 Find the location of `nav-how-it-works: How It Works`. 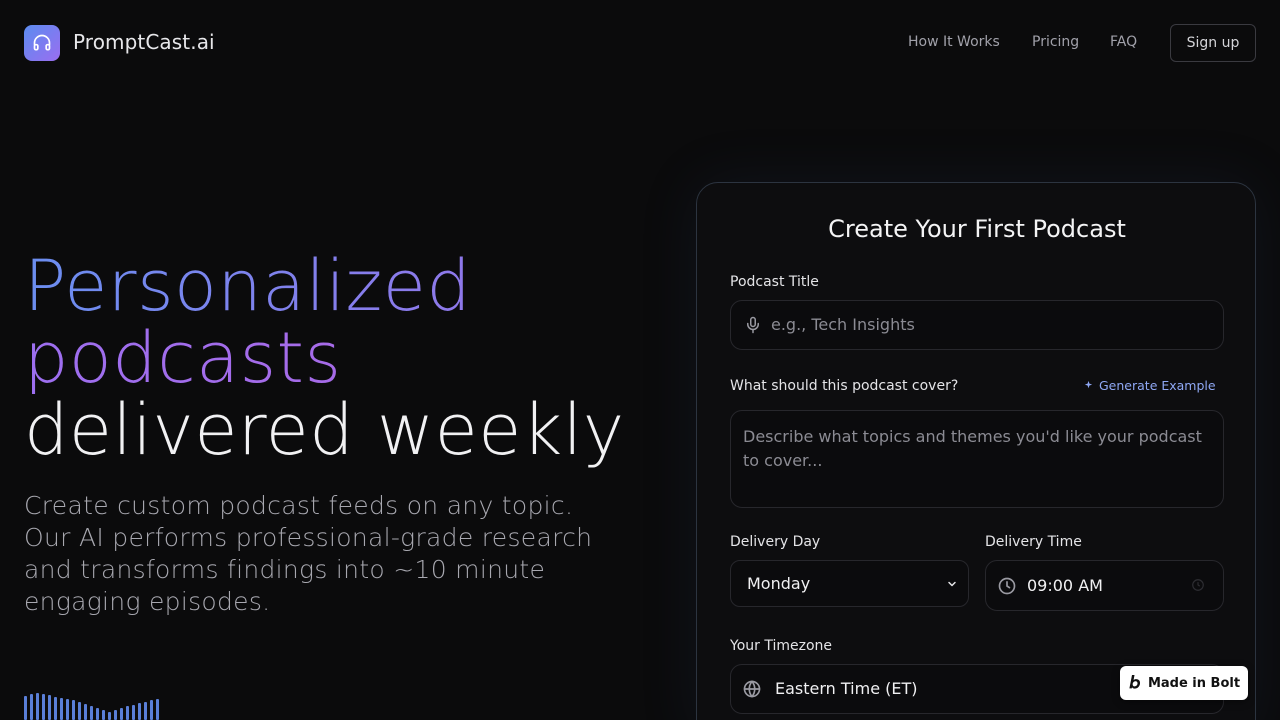

nav-how-it-works: How It Works is located at coordinates (954, 42).